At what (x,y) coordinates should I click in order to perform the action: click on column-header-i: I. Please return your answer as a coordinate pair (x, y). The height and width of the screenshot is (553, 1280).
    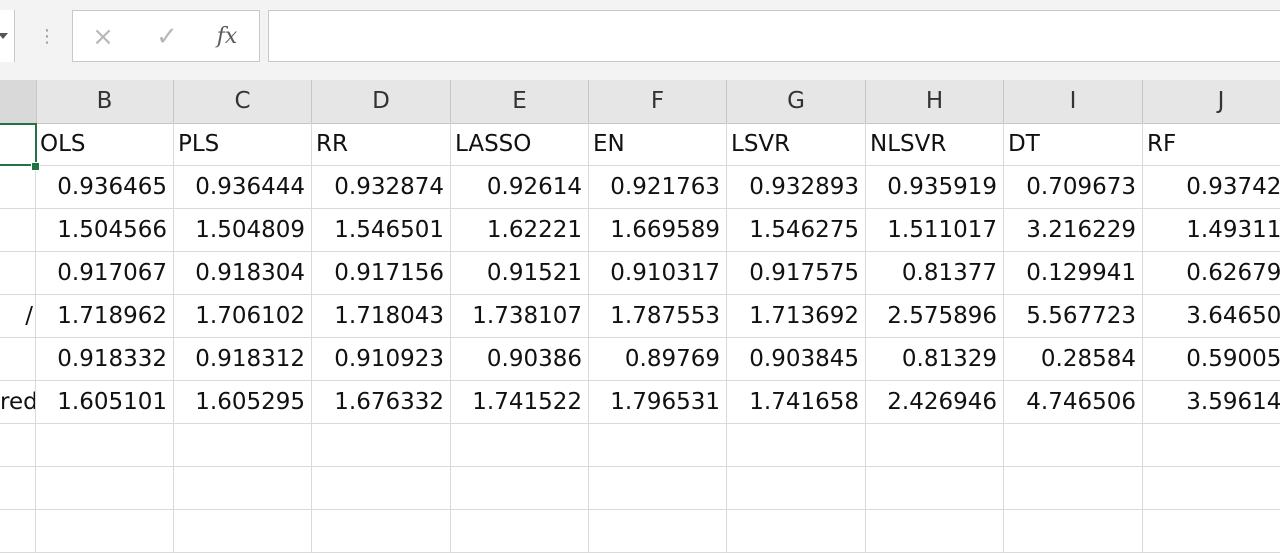
    Looking at the image, I should click on (1073, 101).